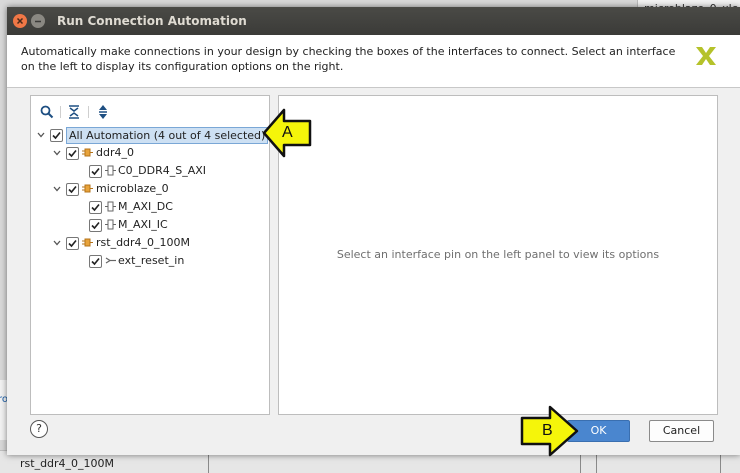 Image resolution: width=740 pixels, height=473 pixels. I want to click on tree-row-all-automation: All Automation (4 out of 4 selected), so click(153, 135).